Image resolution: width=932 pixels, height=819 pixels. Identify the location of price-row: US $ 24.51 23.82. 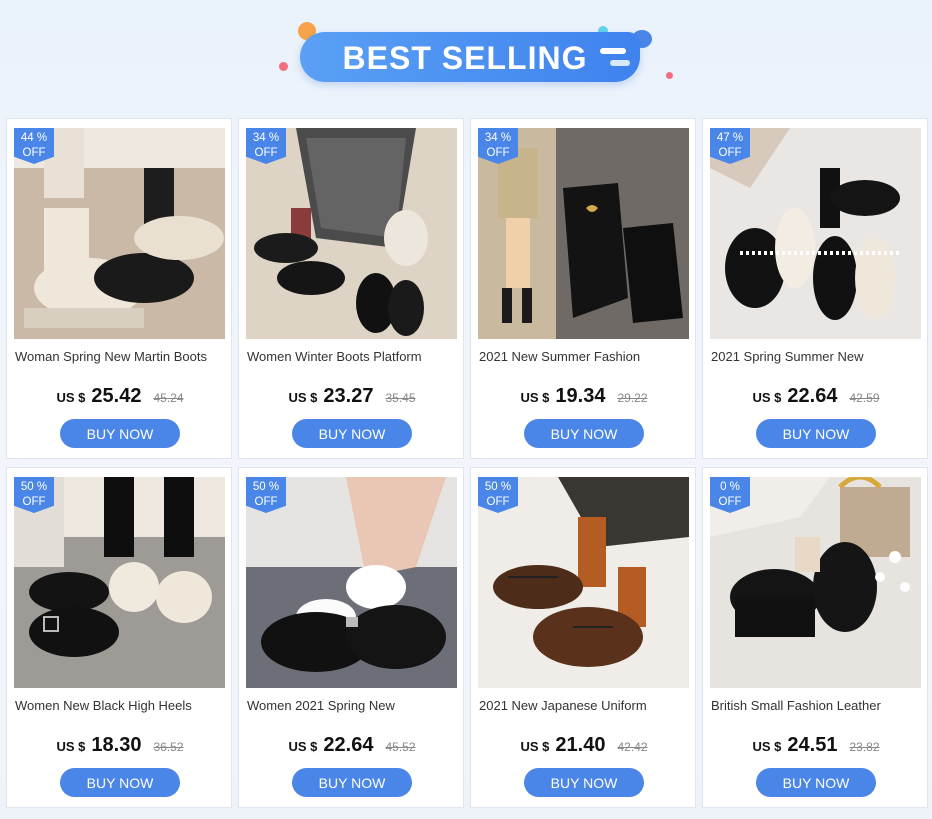
(816, 745).